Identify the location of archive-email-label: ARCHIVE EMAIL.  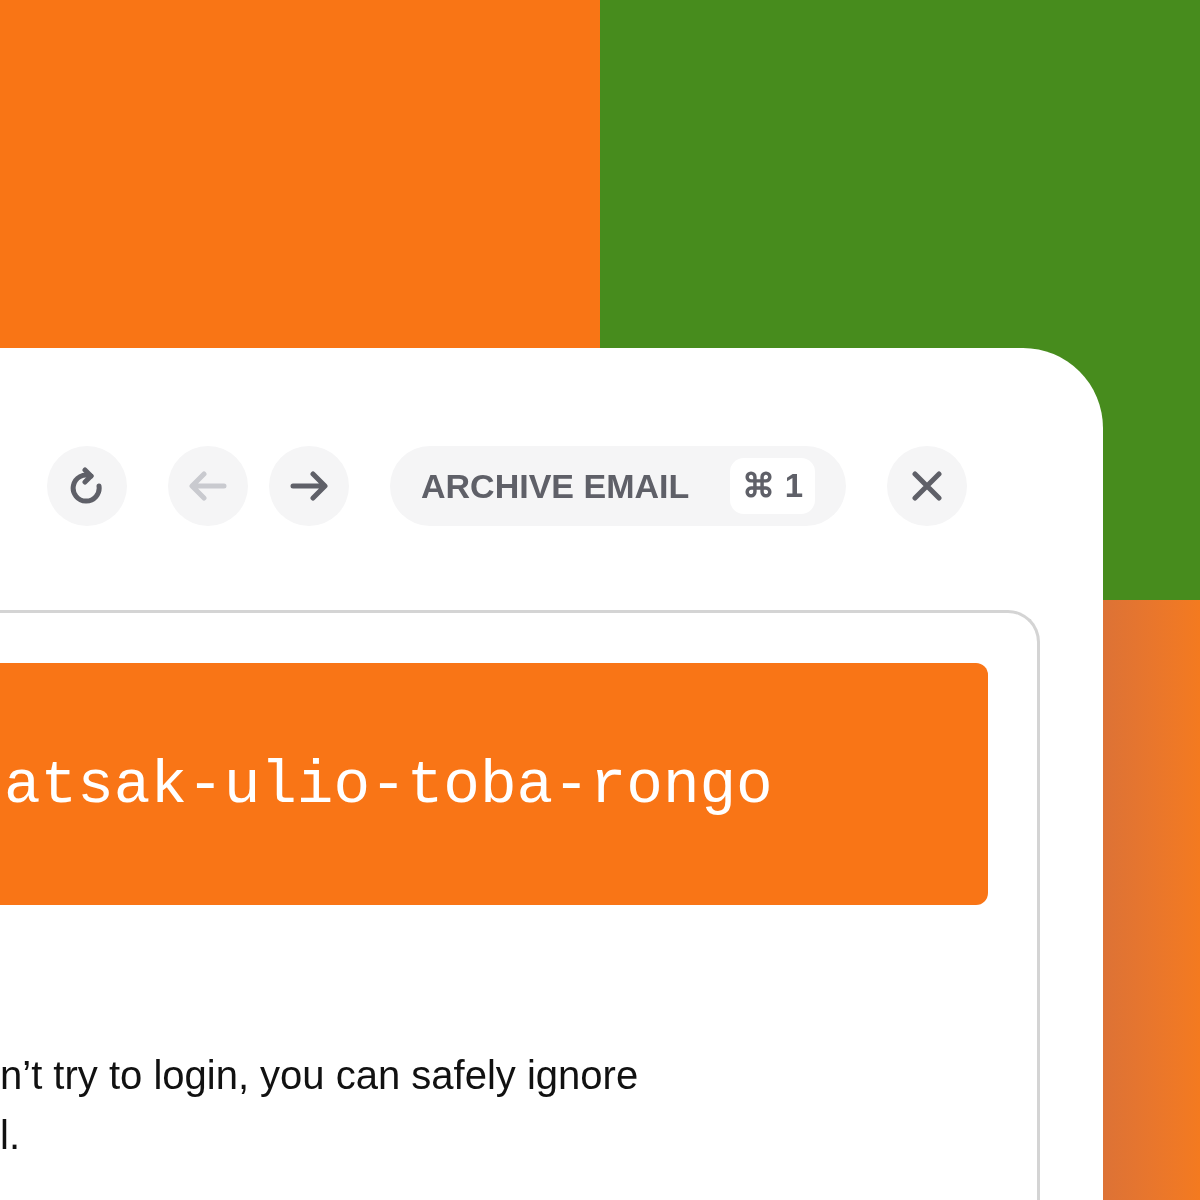
(555, 486).